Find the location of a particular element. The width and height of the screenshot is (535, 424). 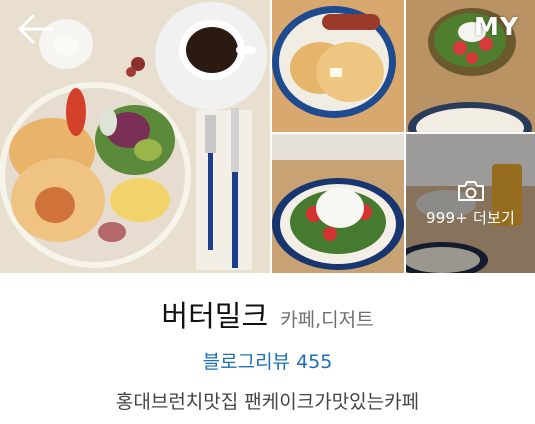

back-button is located at coordinates (36, 29).